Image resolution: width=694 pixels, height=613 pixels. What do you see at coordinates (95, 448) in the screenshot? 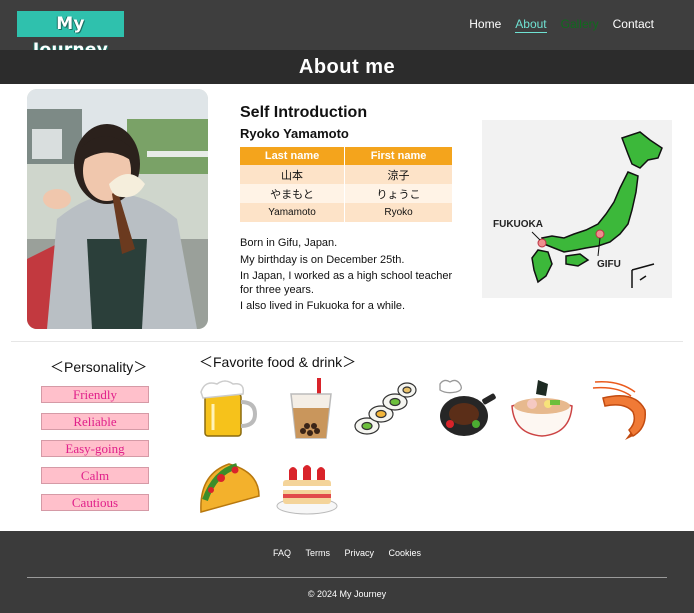
I see `trait-badge: Easy-going` at bounding box center [95, 448].